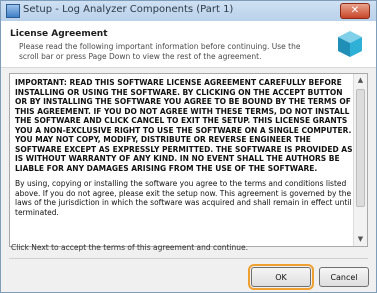  Describe the element at coordinates (13, 11) in the screenshot. I see `setup-icon` at that location.